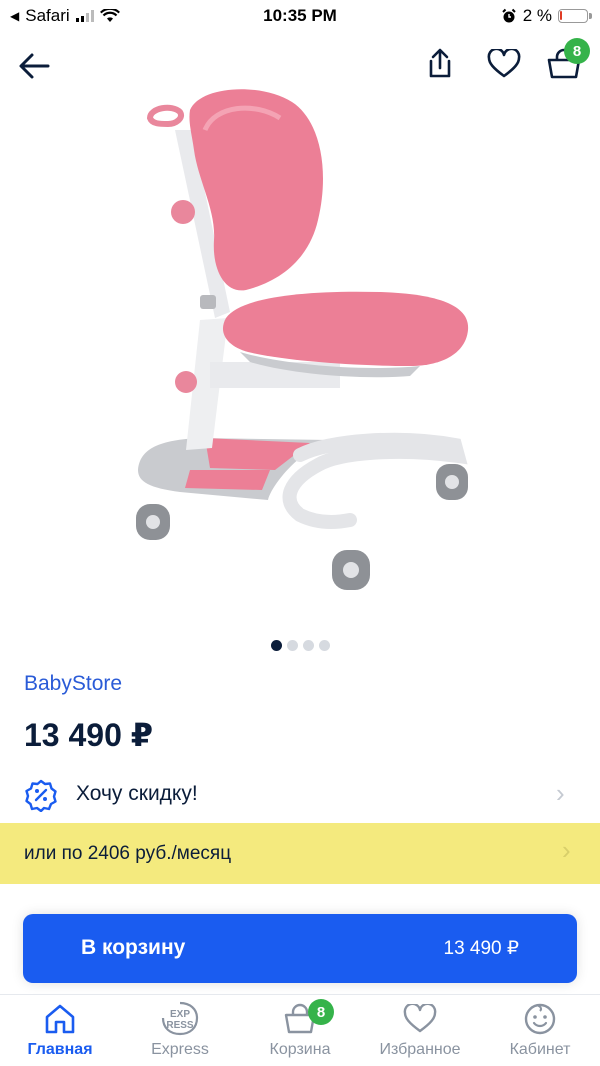  I want to click on add-to-cart-price: 13 490 ₽, so click(481, 948).